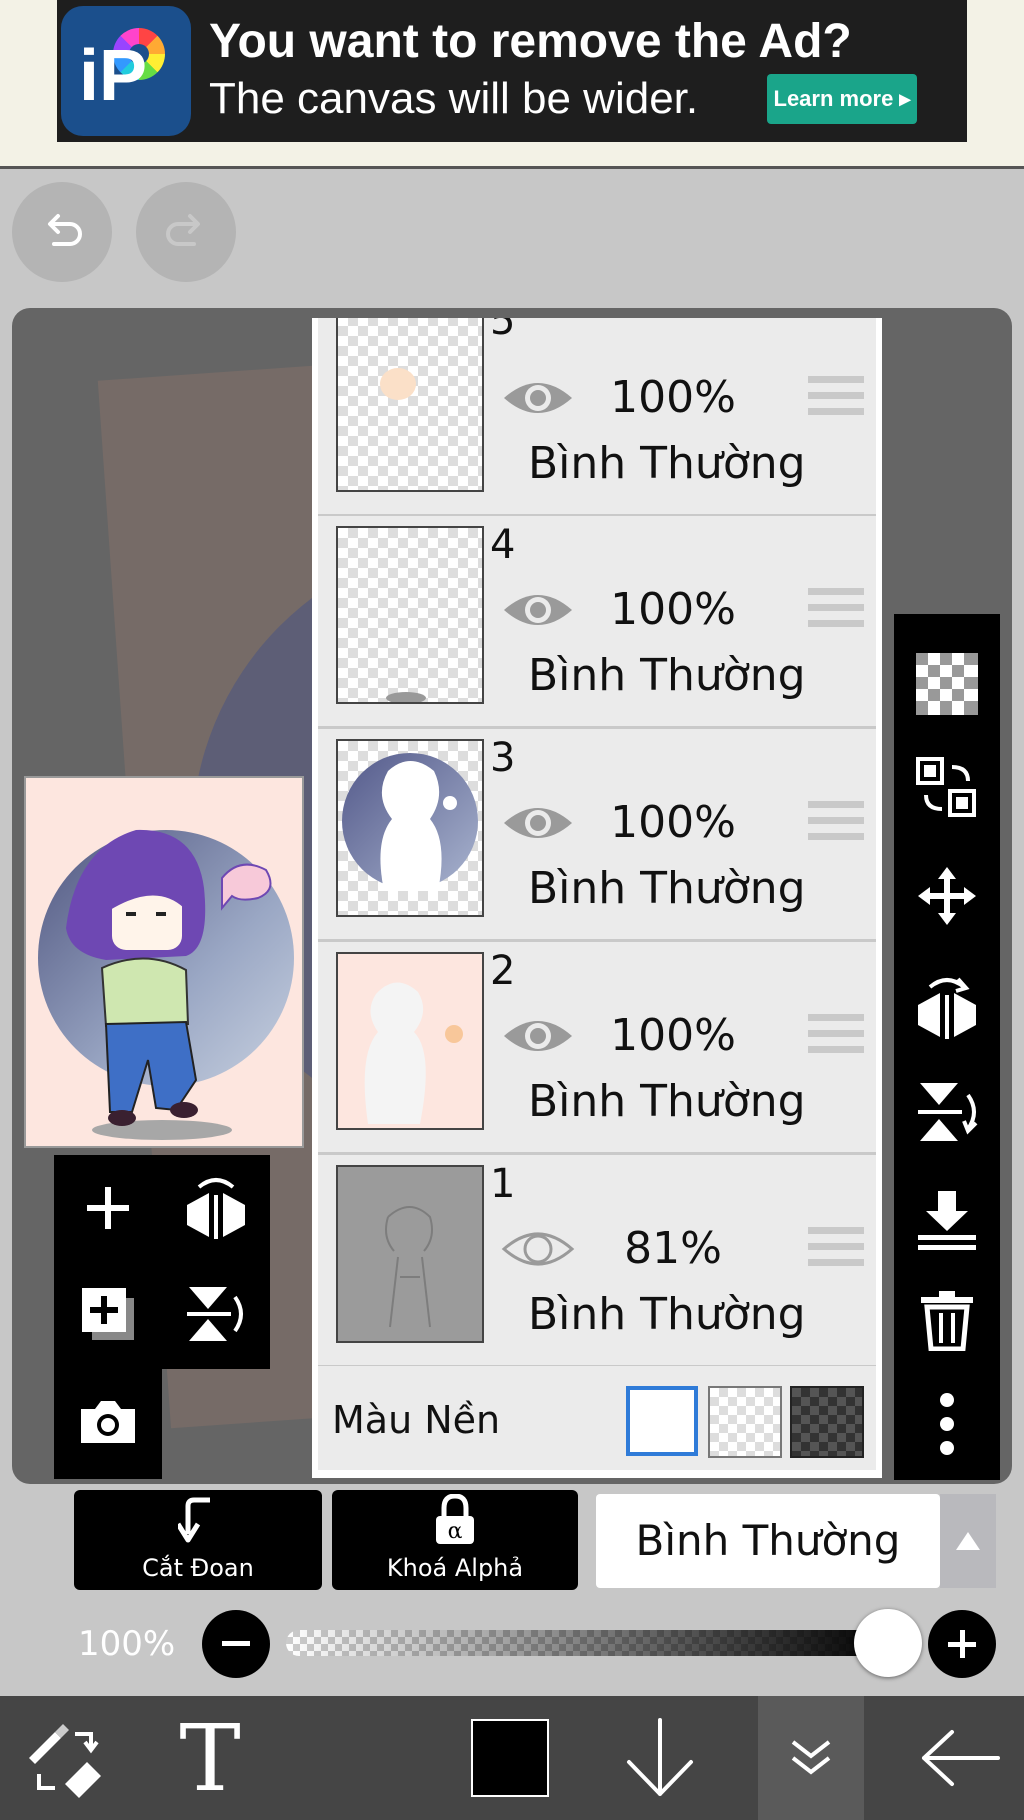 This screenshot has width=1024, height=1820. I want to click on move-icon, so click(947, 896).